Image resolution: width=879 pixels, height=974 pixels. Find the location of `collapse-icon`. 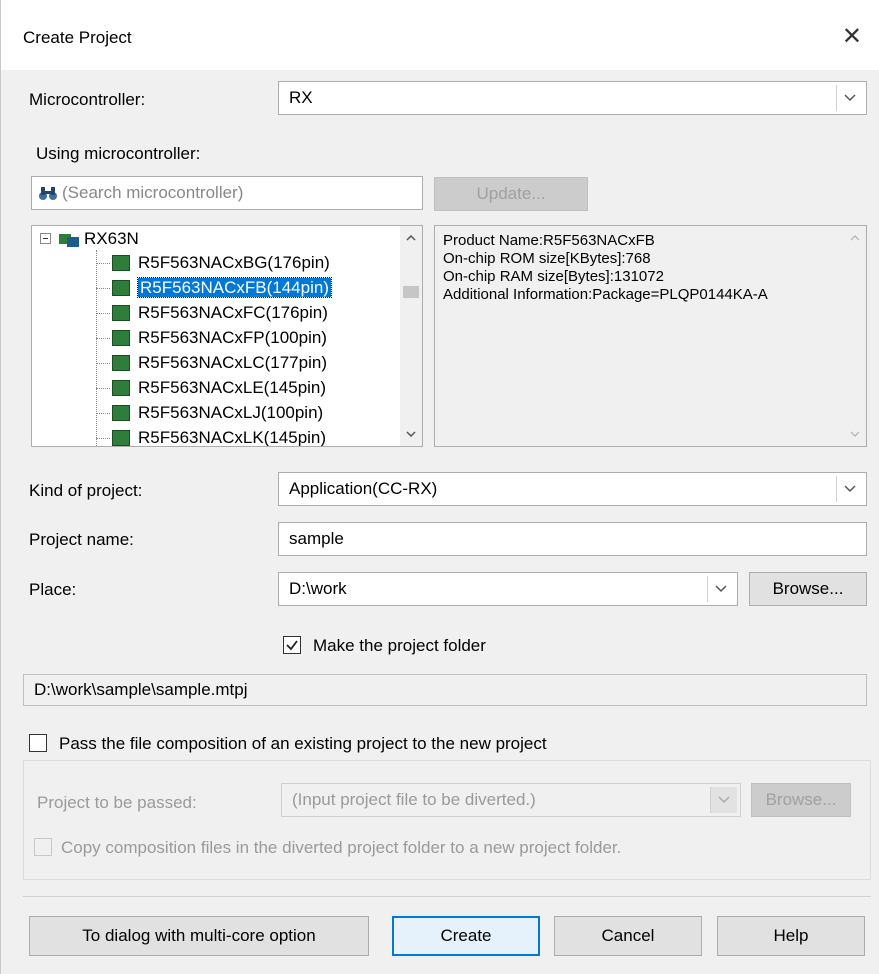

collapse-icon is located at coordinates (45, 238).